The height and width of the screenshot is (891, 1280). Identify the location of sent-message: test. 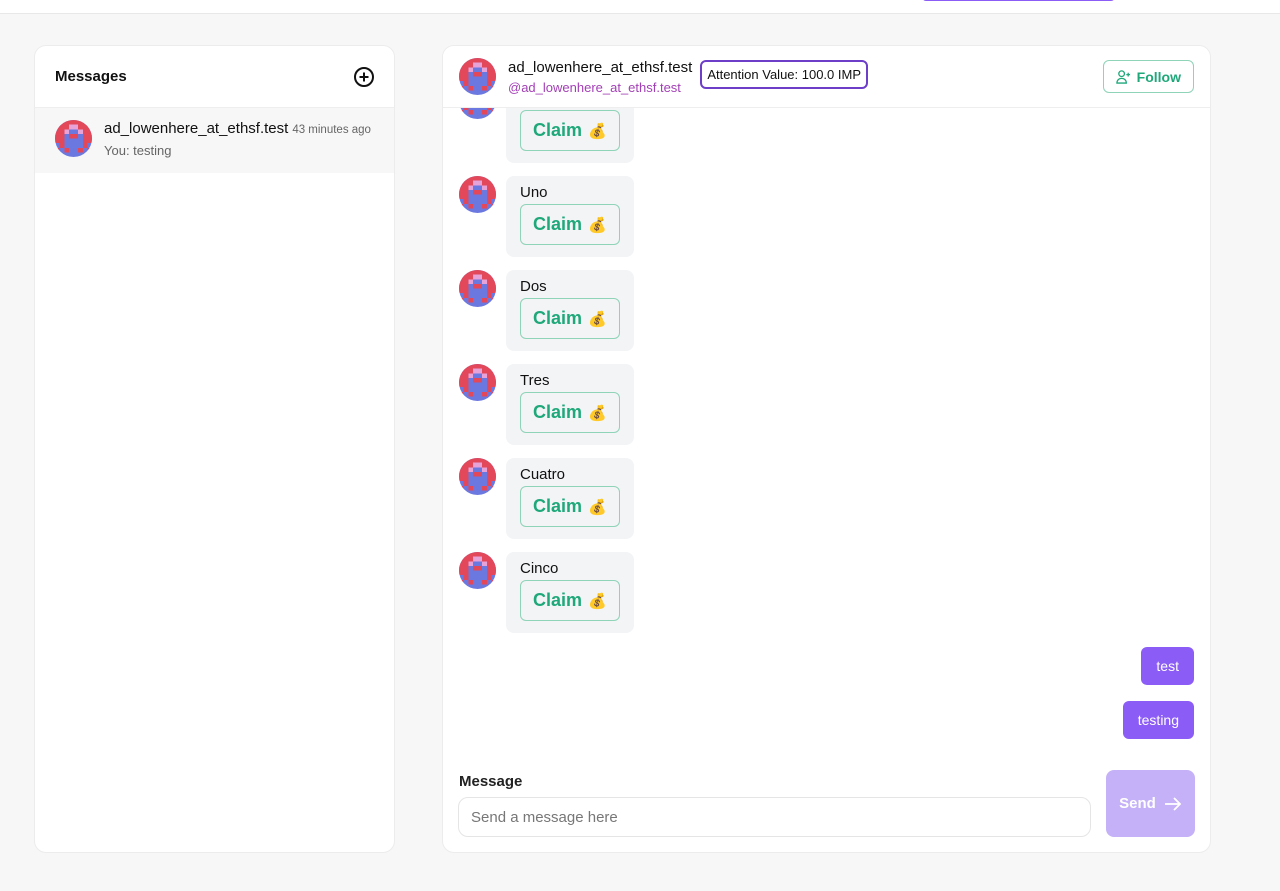
(1167, 666).